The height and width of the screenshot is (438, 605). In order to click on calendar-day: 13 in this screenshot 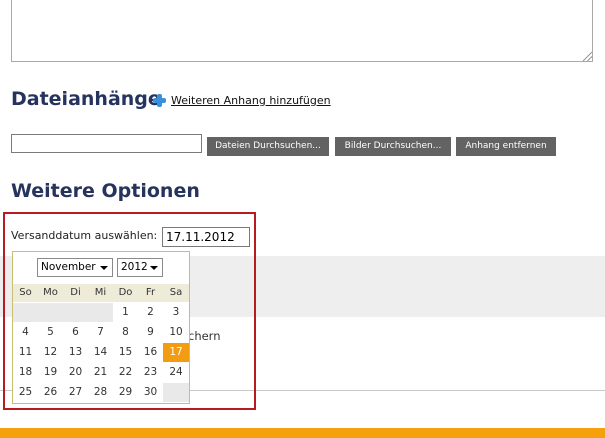, I will do `click(75, 352)`.